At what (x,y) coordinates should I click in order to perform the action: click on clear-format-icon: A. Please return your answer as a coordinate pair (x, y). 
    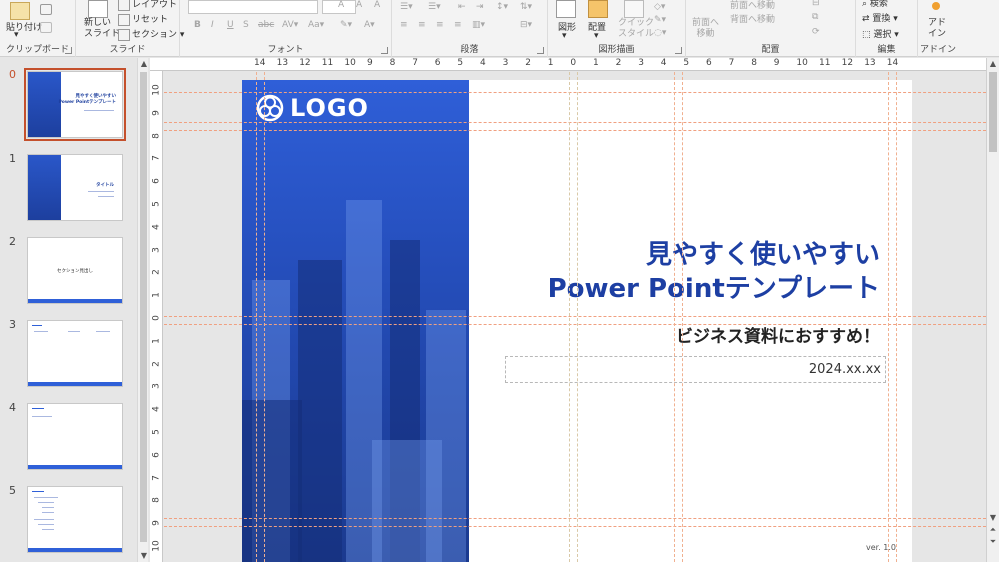
    Looking at the image, I should click on (377, 5).